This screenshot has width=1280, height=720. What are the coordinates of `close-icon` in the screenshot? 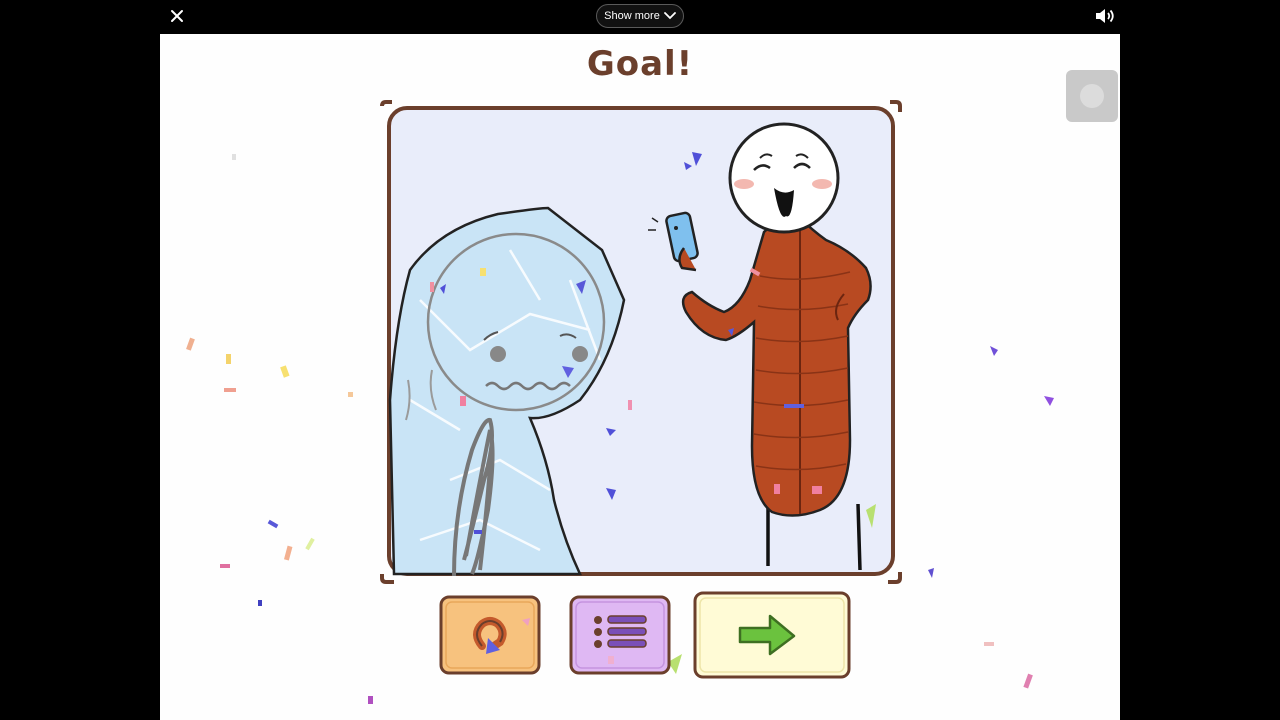 It's located at (177, 16).